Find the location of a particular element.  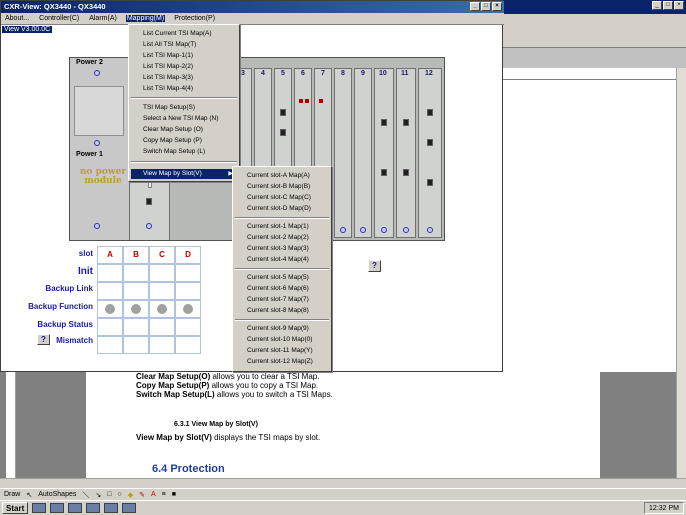

taskbar: Start 12:32 PM is located at coordinates (343, 507).